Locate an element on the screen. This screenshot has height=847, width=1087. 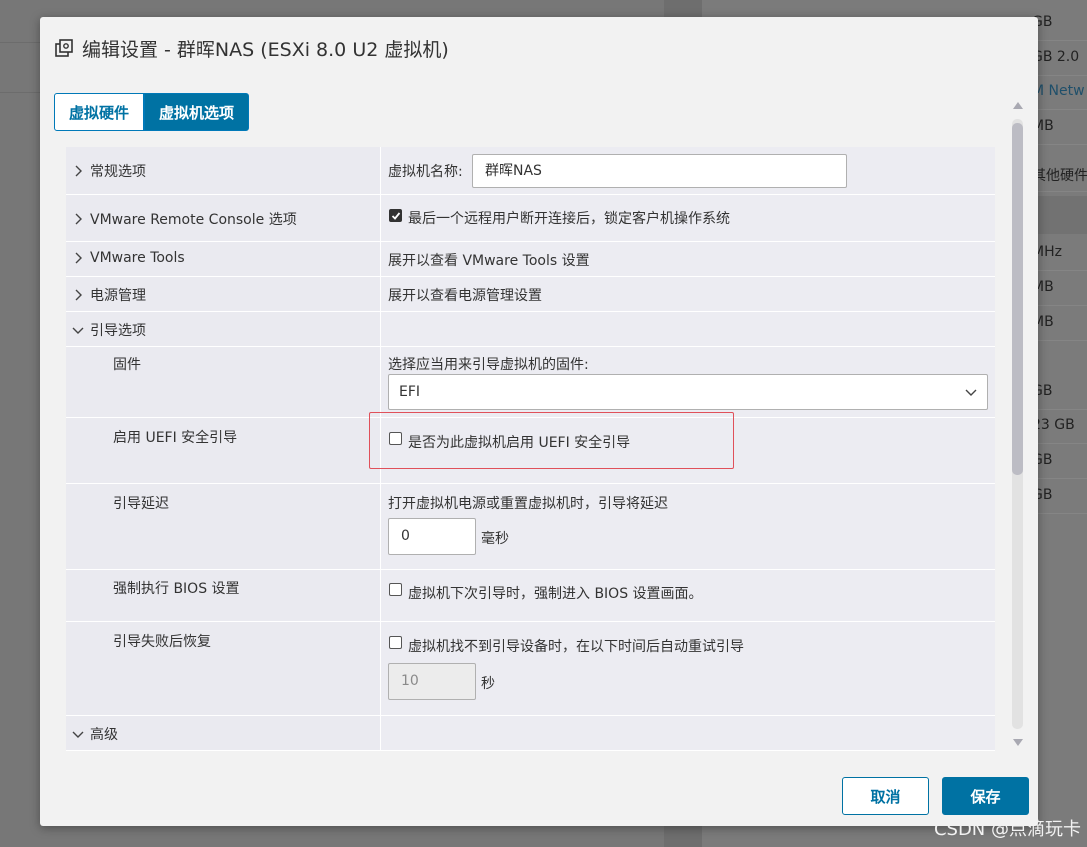
section-power: 电源管理 展开以查看电源管理设置 is located at coordinates (530, 294).